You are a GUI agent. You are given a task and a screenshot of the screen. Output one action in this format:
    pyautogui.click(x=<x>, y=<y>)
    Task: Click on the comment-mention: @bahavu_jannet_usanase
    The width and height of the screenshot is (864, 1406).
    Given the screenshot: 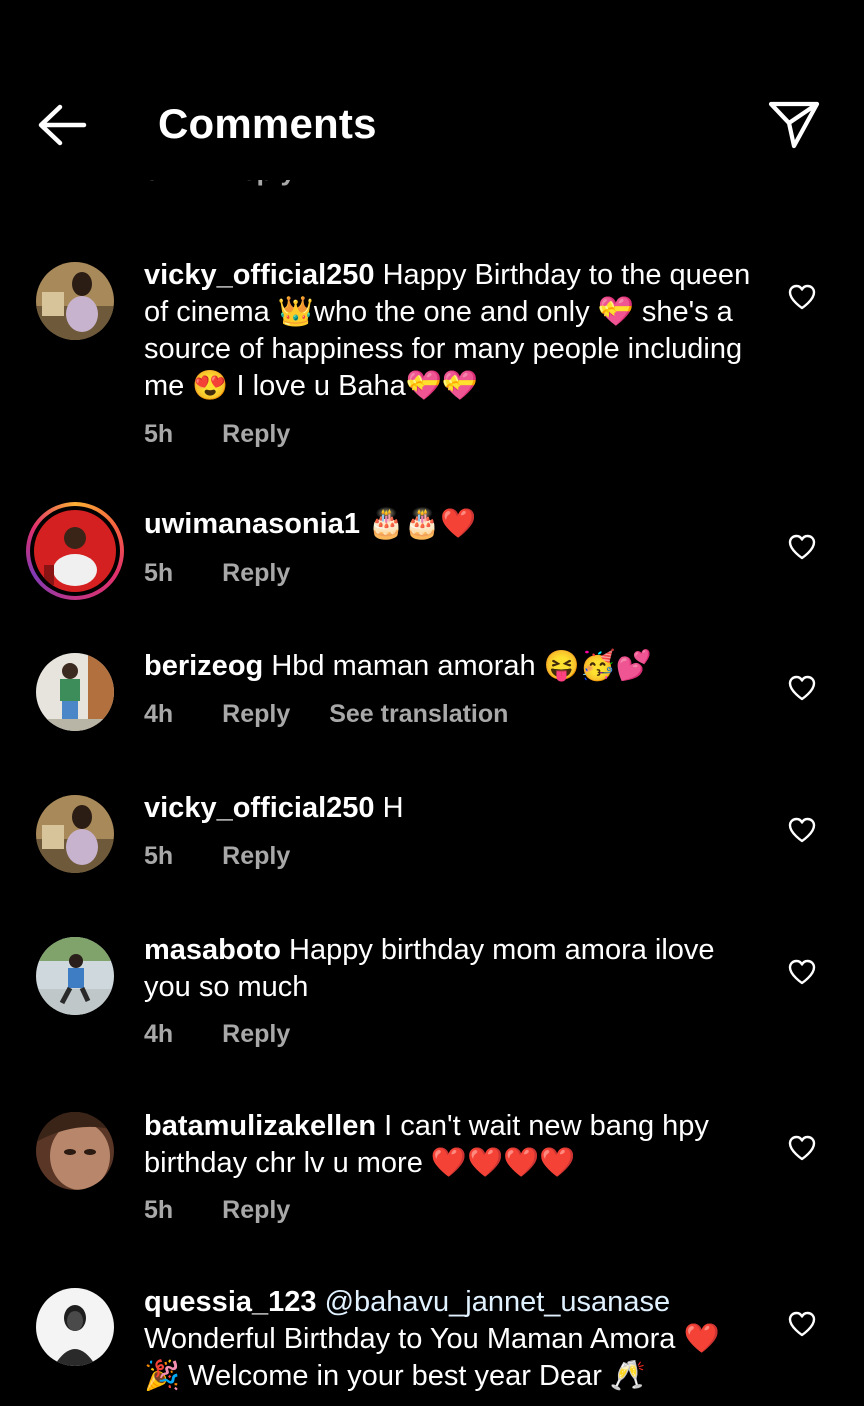 What is the action you would take?
    pyautogui.click(x=498, y=1302)
    